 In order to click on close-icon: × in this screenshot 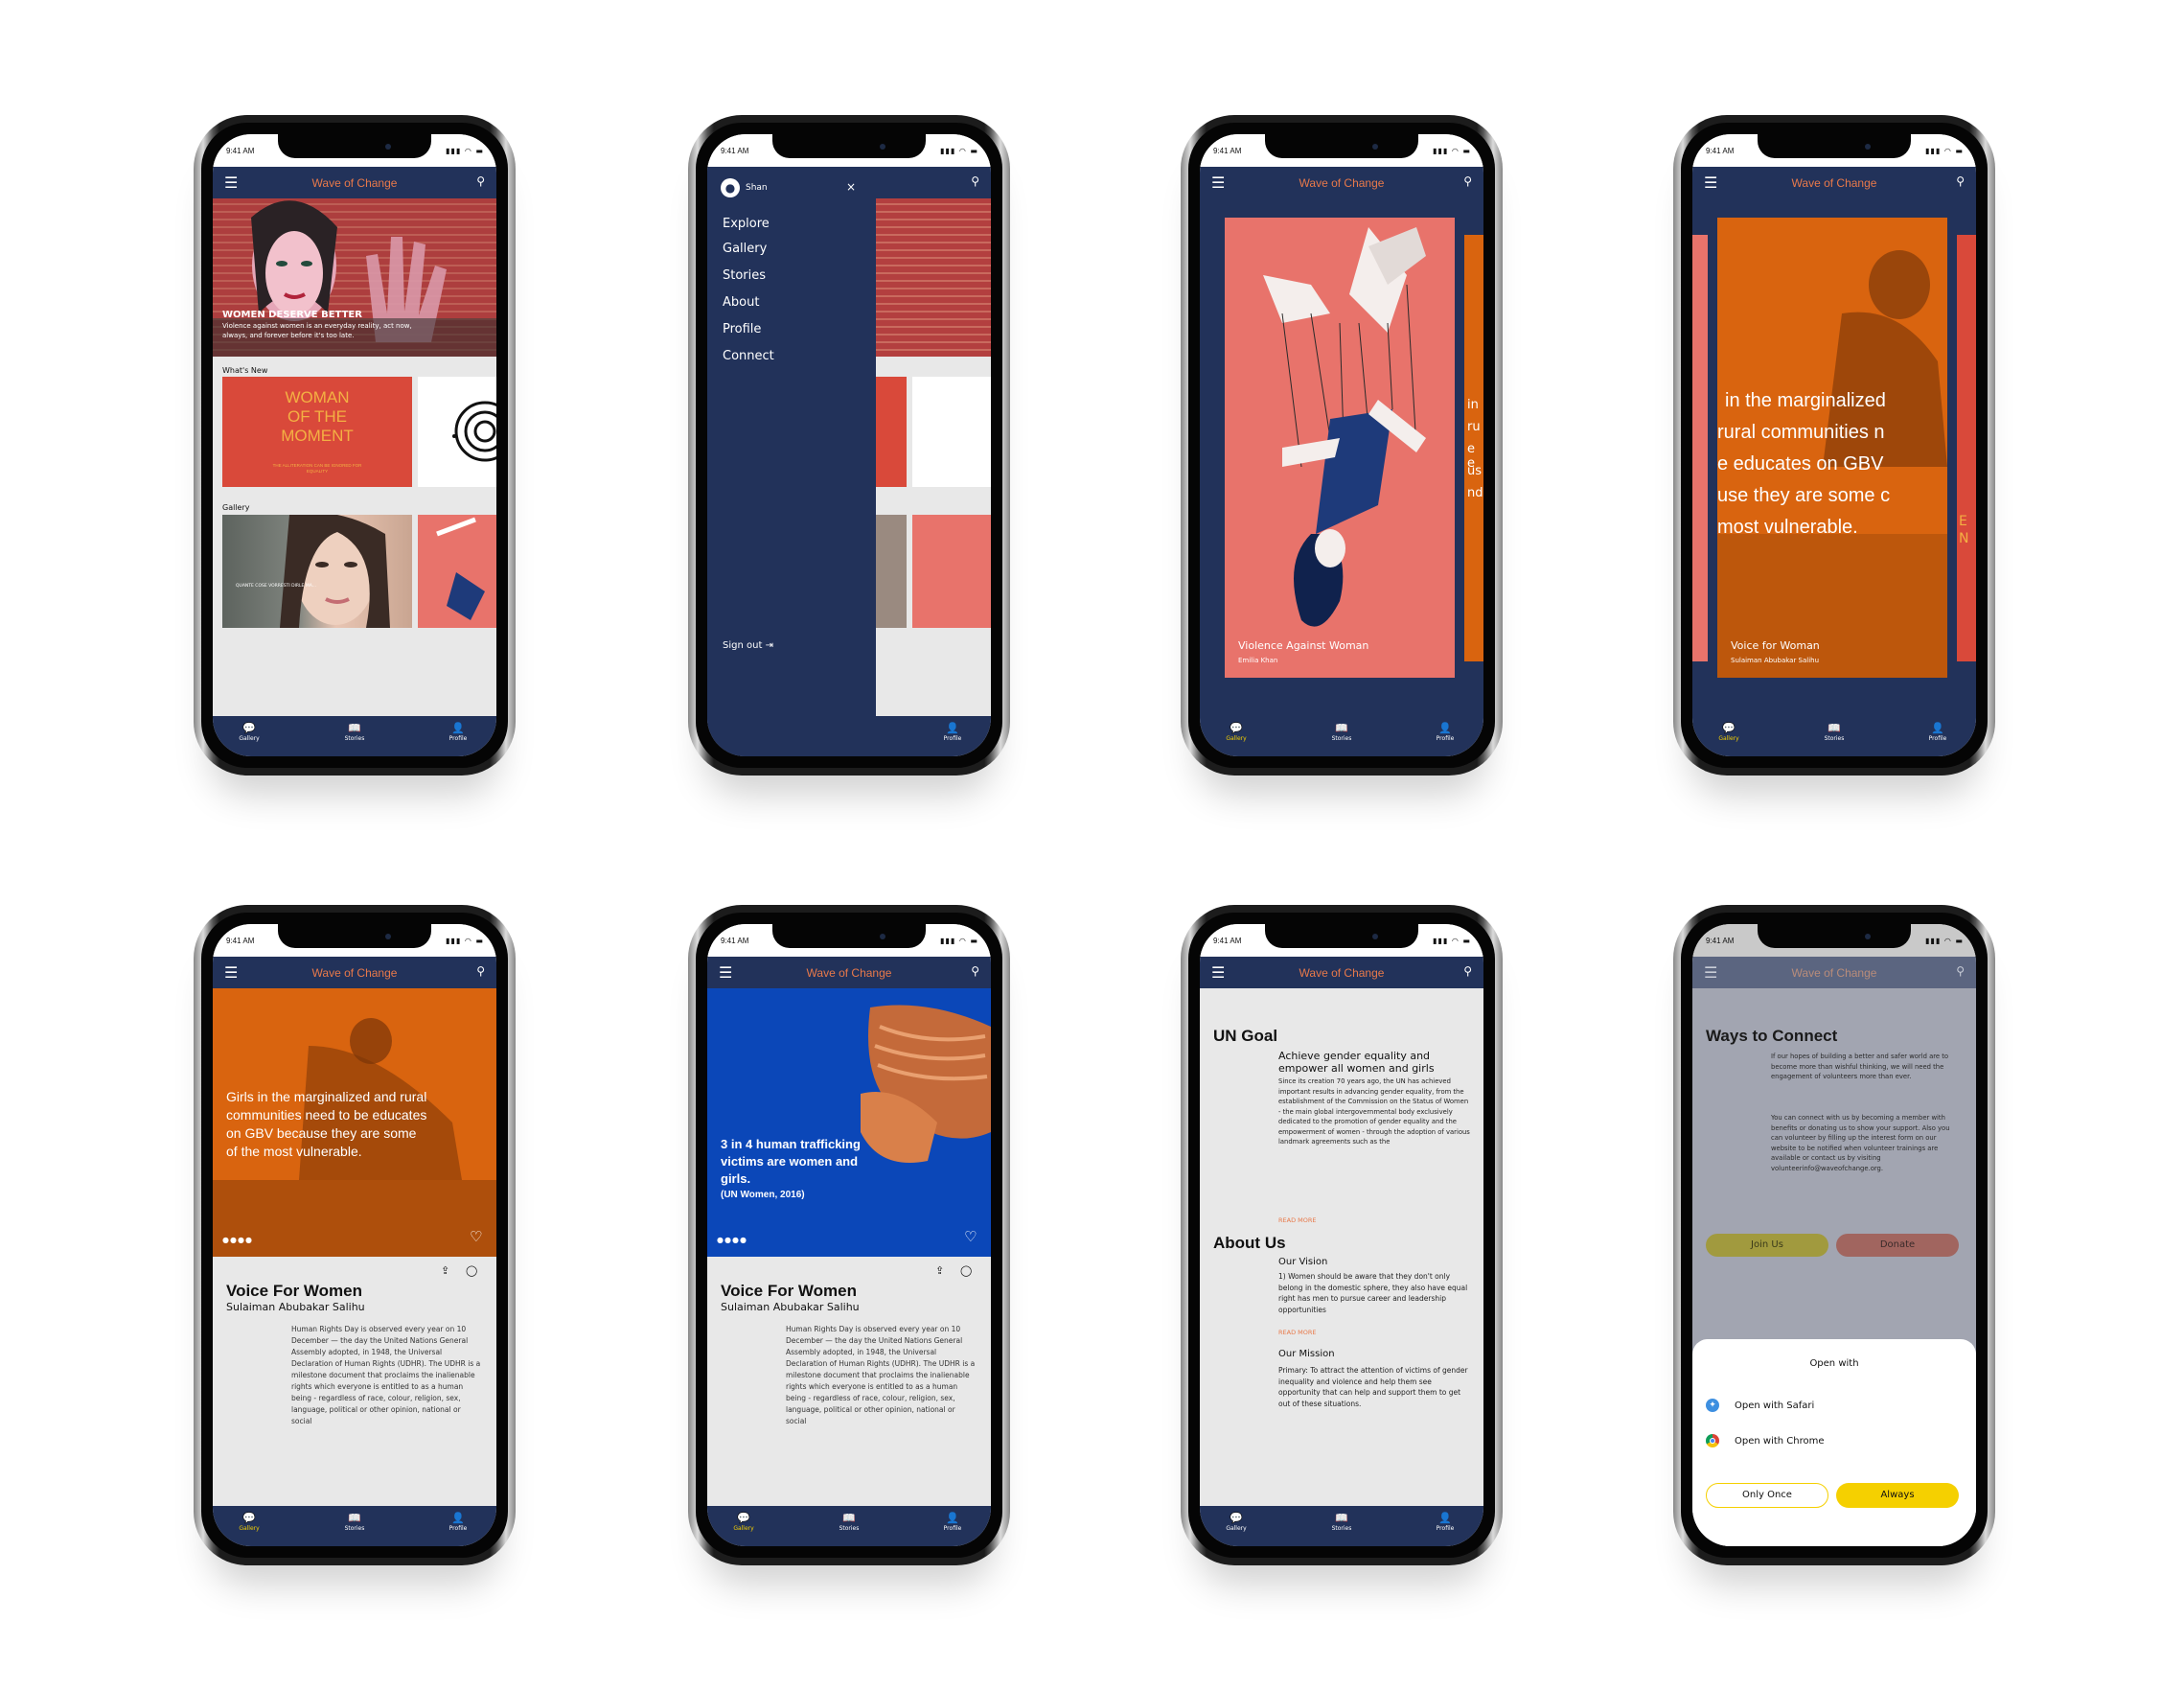, I will do `click(851, 187)`.